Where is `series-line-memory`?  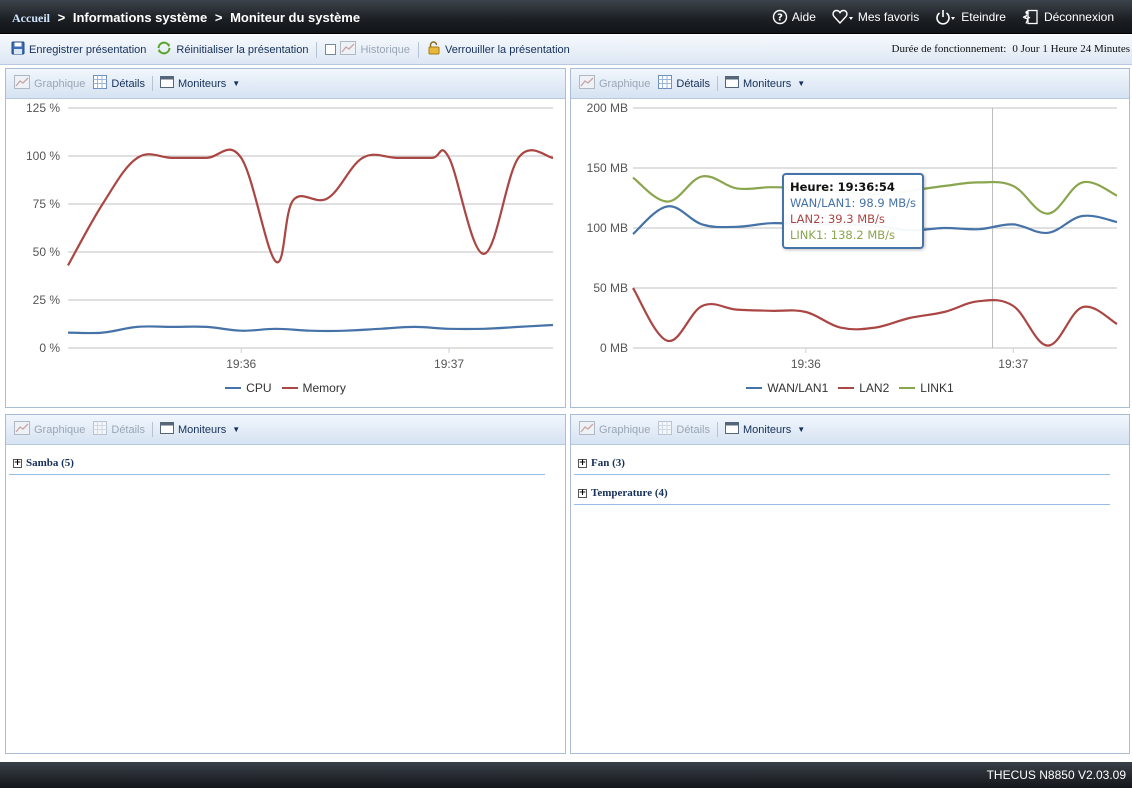
series-line-memory is located at coordinates (310, 207).